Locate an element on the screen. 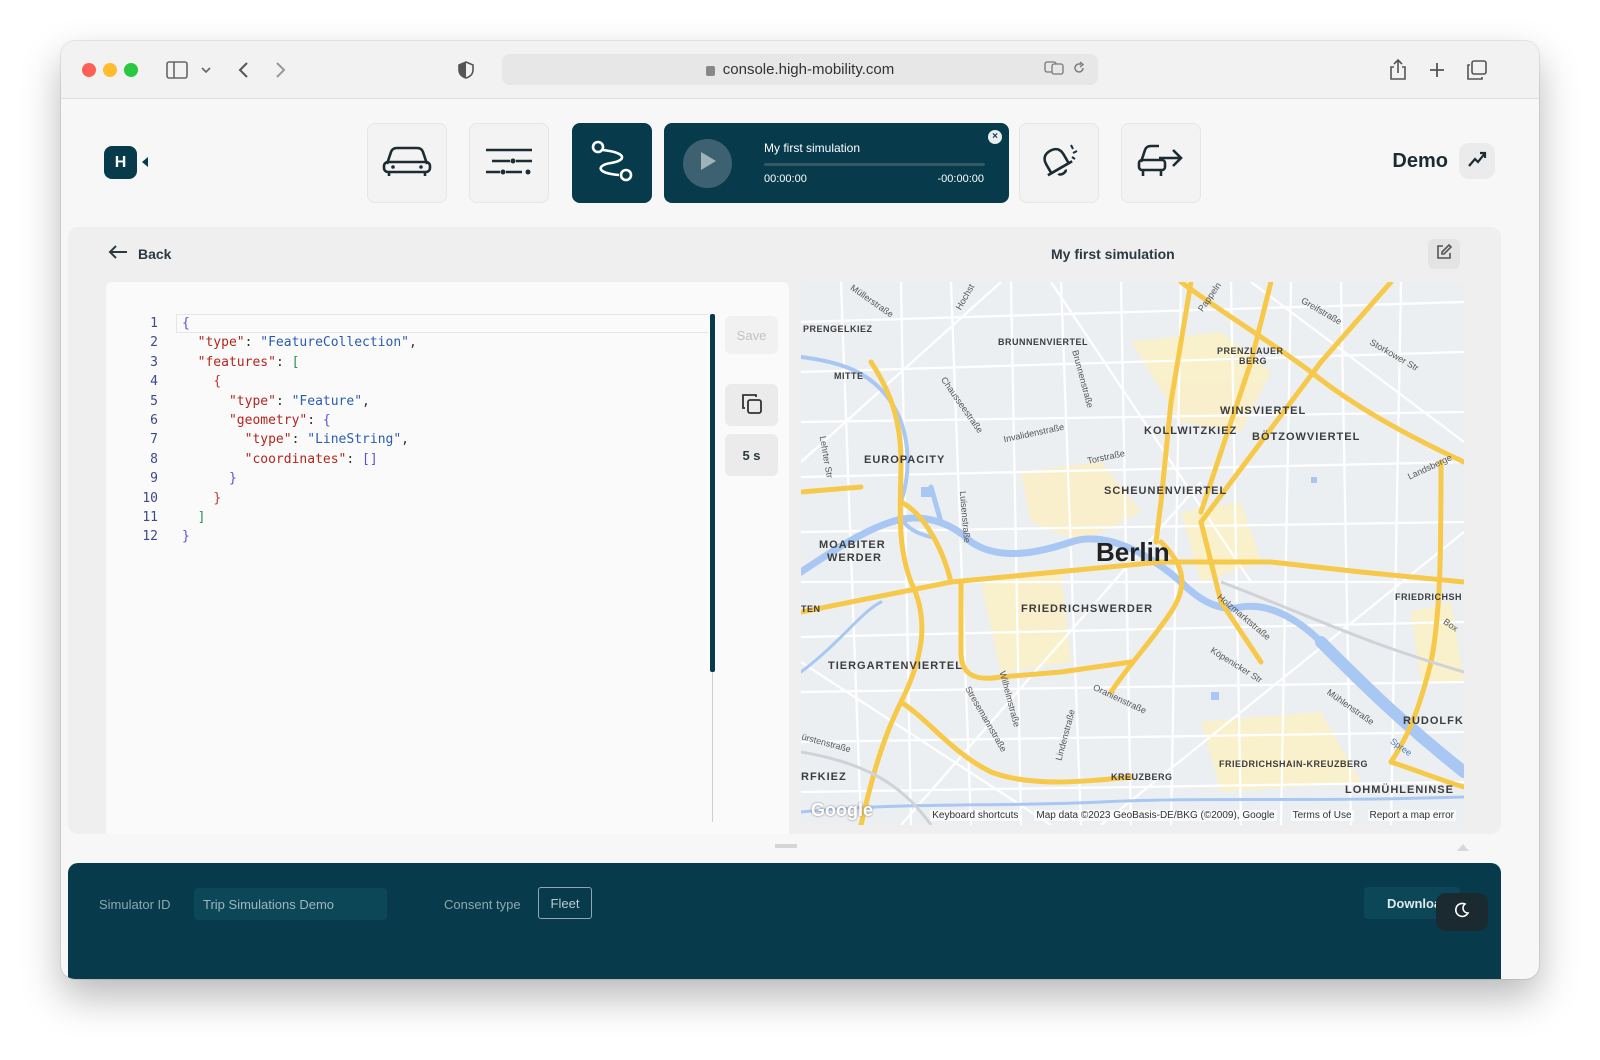  consent-type-select: Fleet is located at coordinates (565, 903).